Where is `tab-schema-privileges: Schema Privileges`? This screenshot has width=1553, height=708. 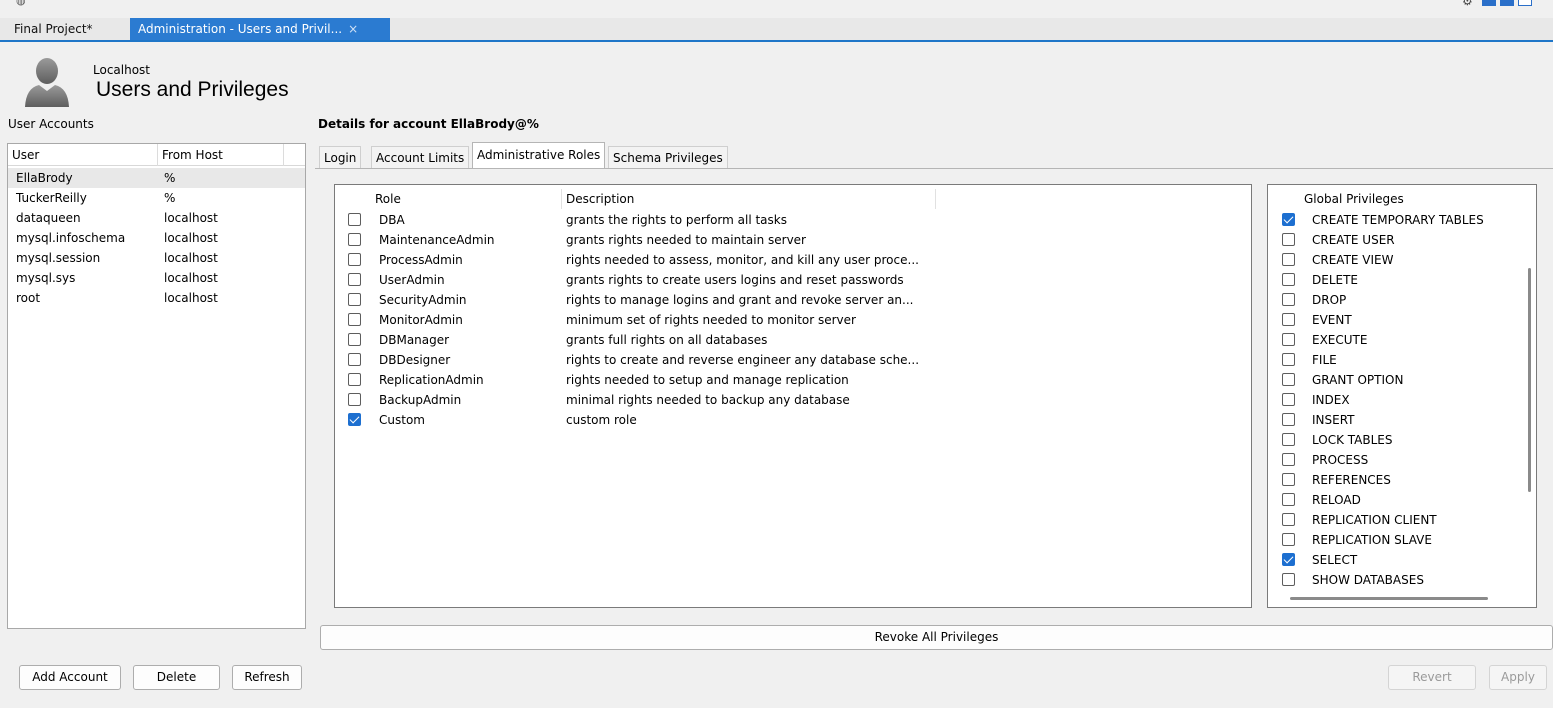 tab-schema-privileges: Schema Privileges is located at coordinates (668, 157).